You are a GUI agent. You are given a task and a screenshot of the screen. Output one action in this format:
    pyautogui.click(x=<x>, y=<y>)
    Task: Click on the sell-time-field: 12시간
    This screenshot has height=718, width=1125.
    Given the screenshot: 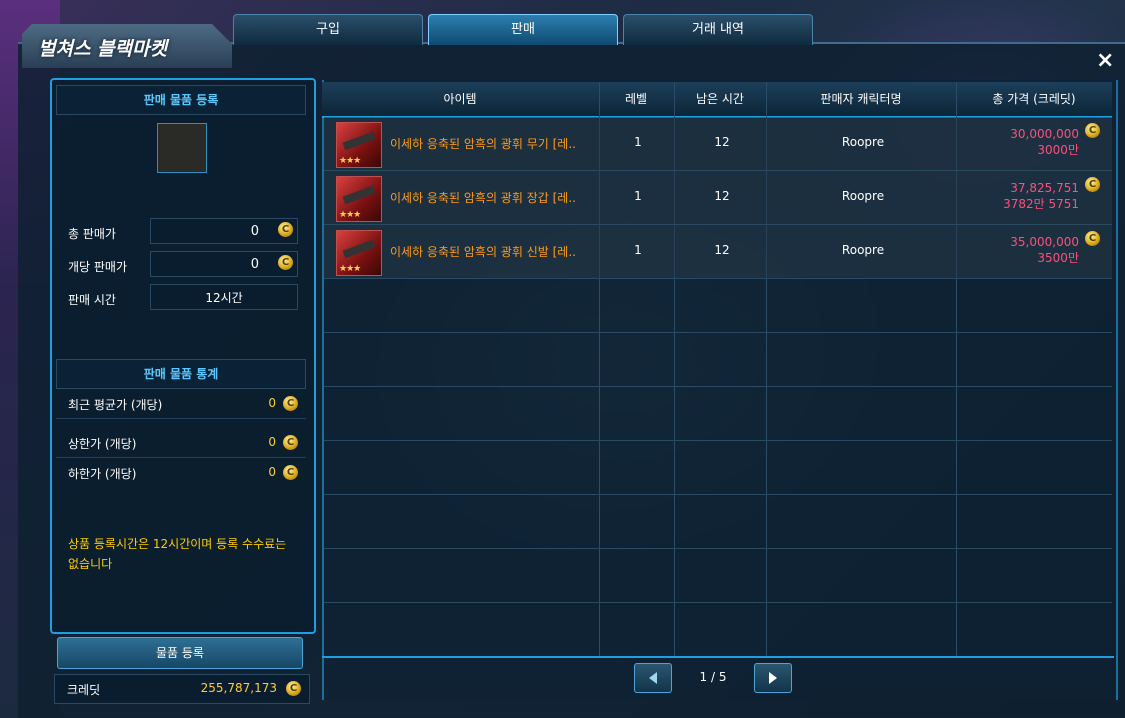 What is the action you would take?
    pyautogui.click(x=224, y=297)
    